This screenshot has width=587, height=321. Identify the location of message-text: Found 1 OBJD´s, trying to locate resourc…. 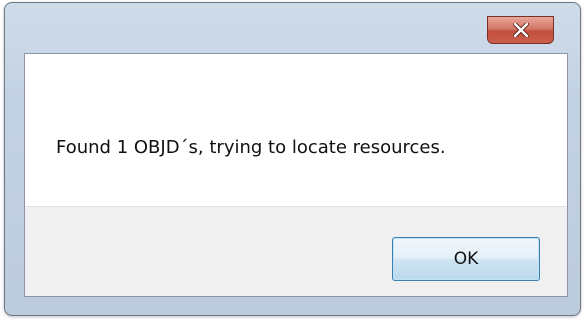
(251, 147).